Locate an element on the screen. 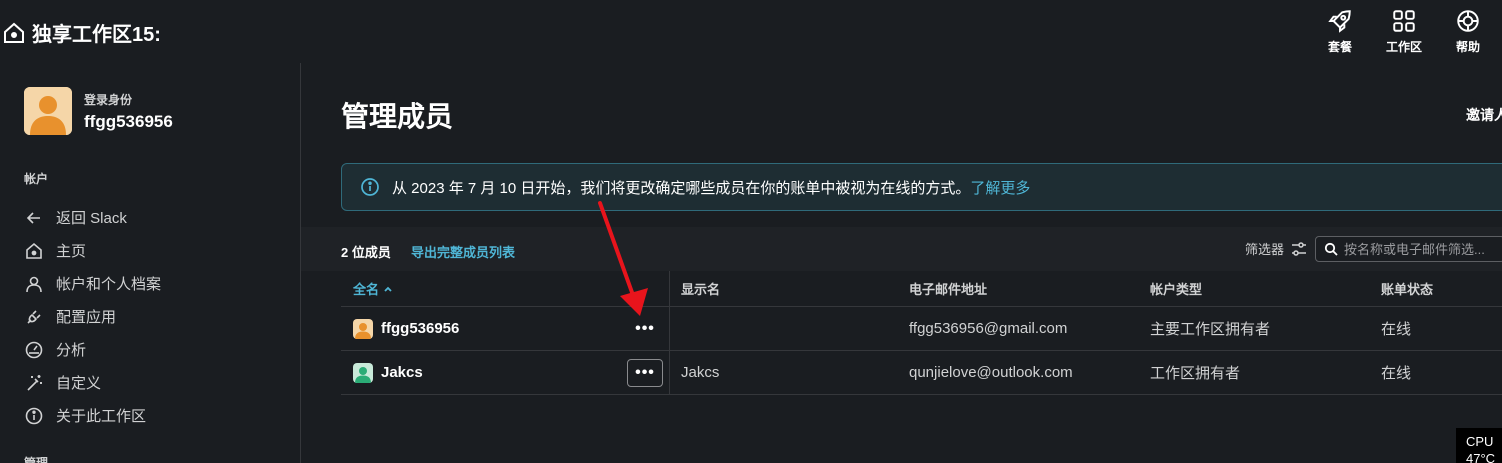  member-list-header: 2 位成员 导出完整成员列表 筛选器 is located at coordinates (901, 249).